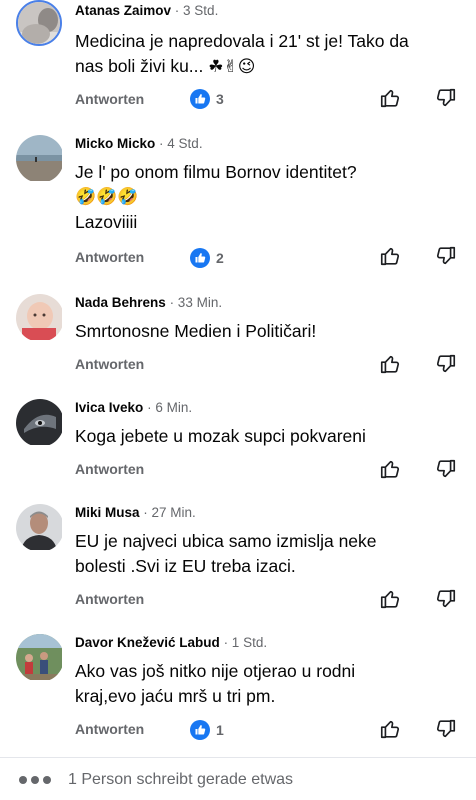 This screenshot has height=800, width=476. I want to click on comment-text: Smrtonosne Medien i Političari!, so click(270, 331).